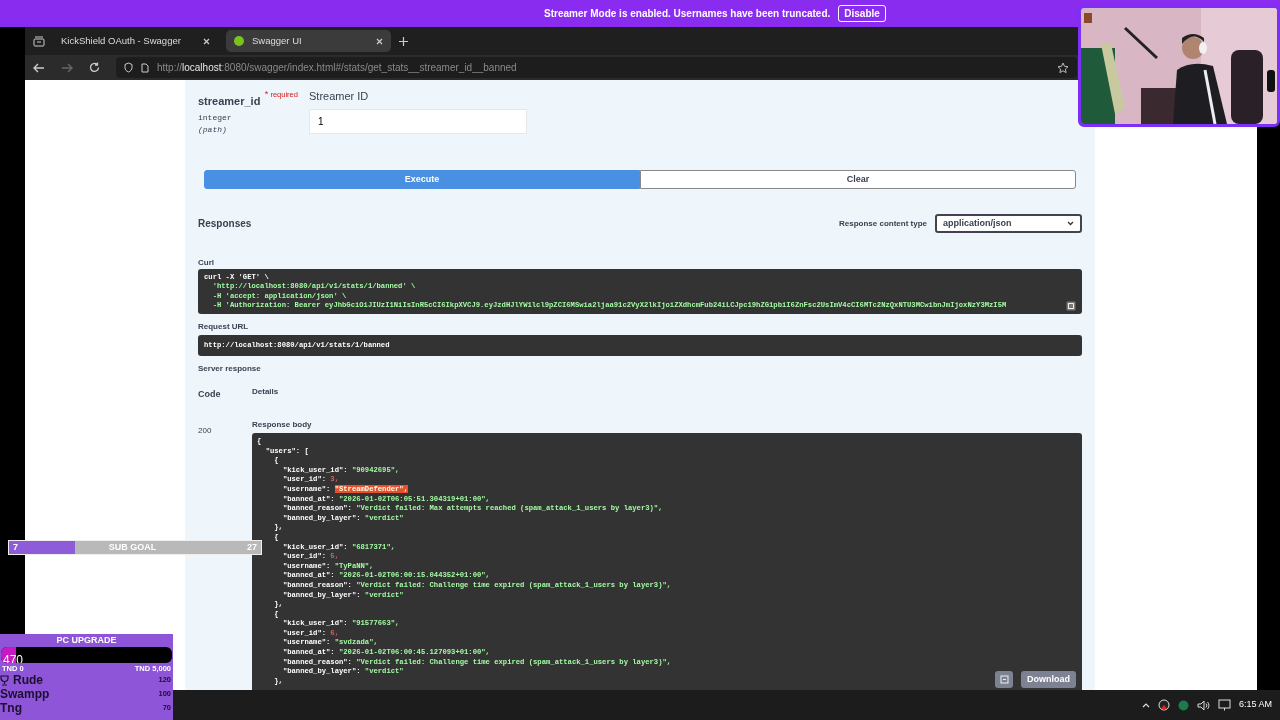 The height and width of the screenshot is (720, 1280). I want to click on sub-goal-current: 7, so click(15, 547).